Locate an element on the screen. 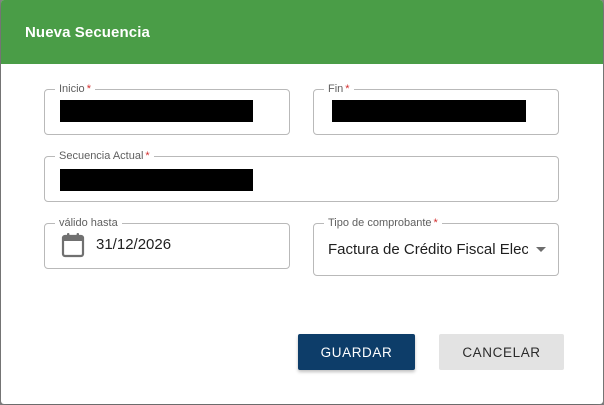 This screenshot has height=405, width=604. valido-hasta-label: válido hasta is located at coordinates (88, 223).